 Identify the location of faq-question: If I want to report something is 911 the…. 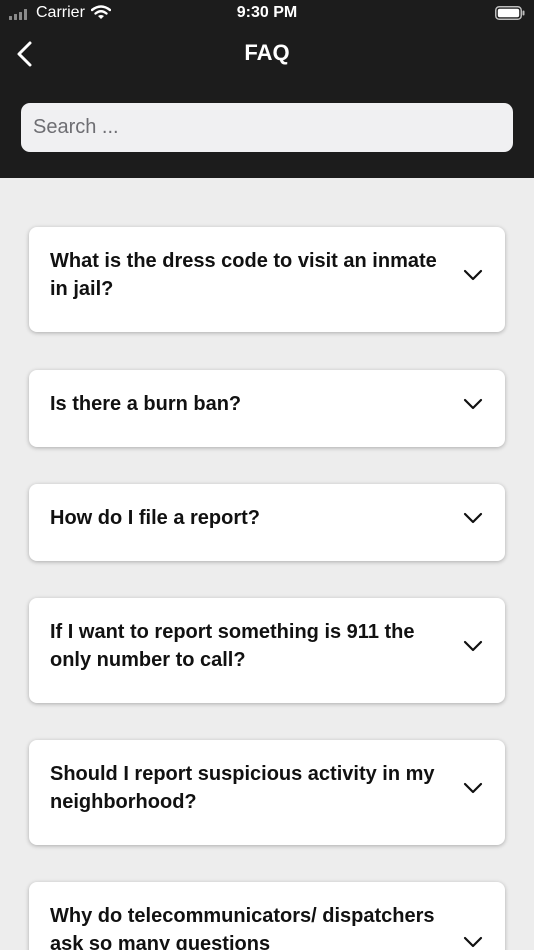
(232, 646).